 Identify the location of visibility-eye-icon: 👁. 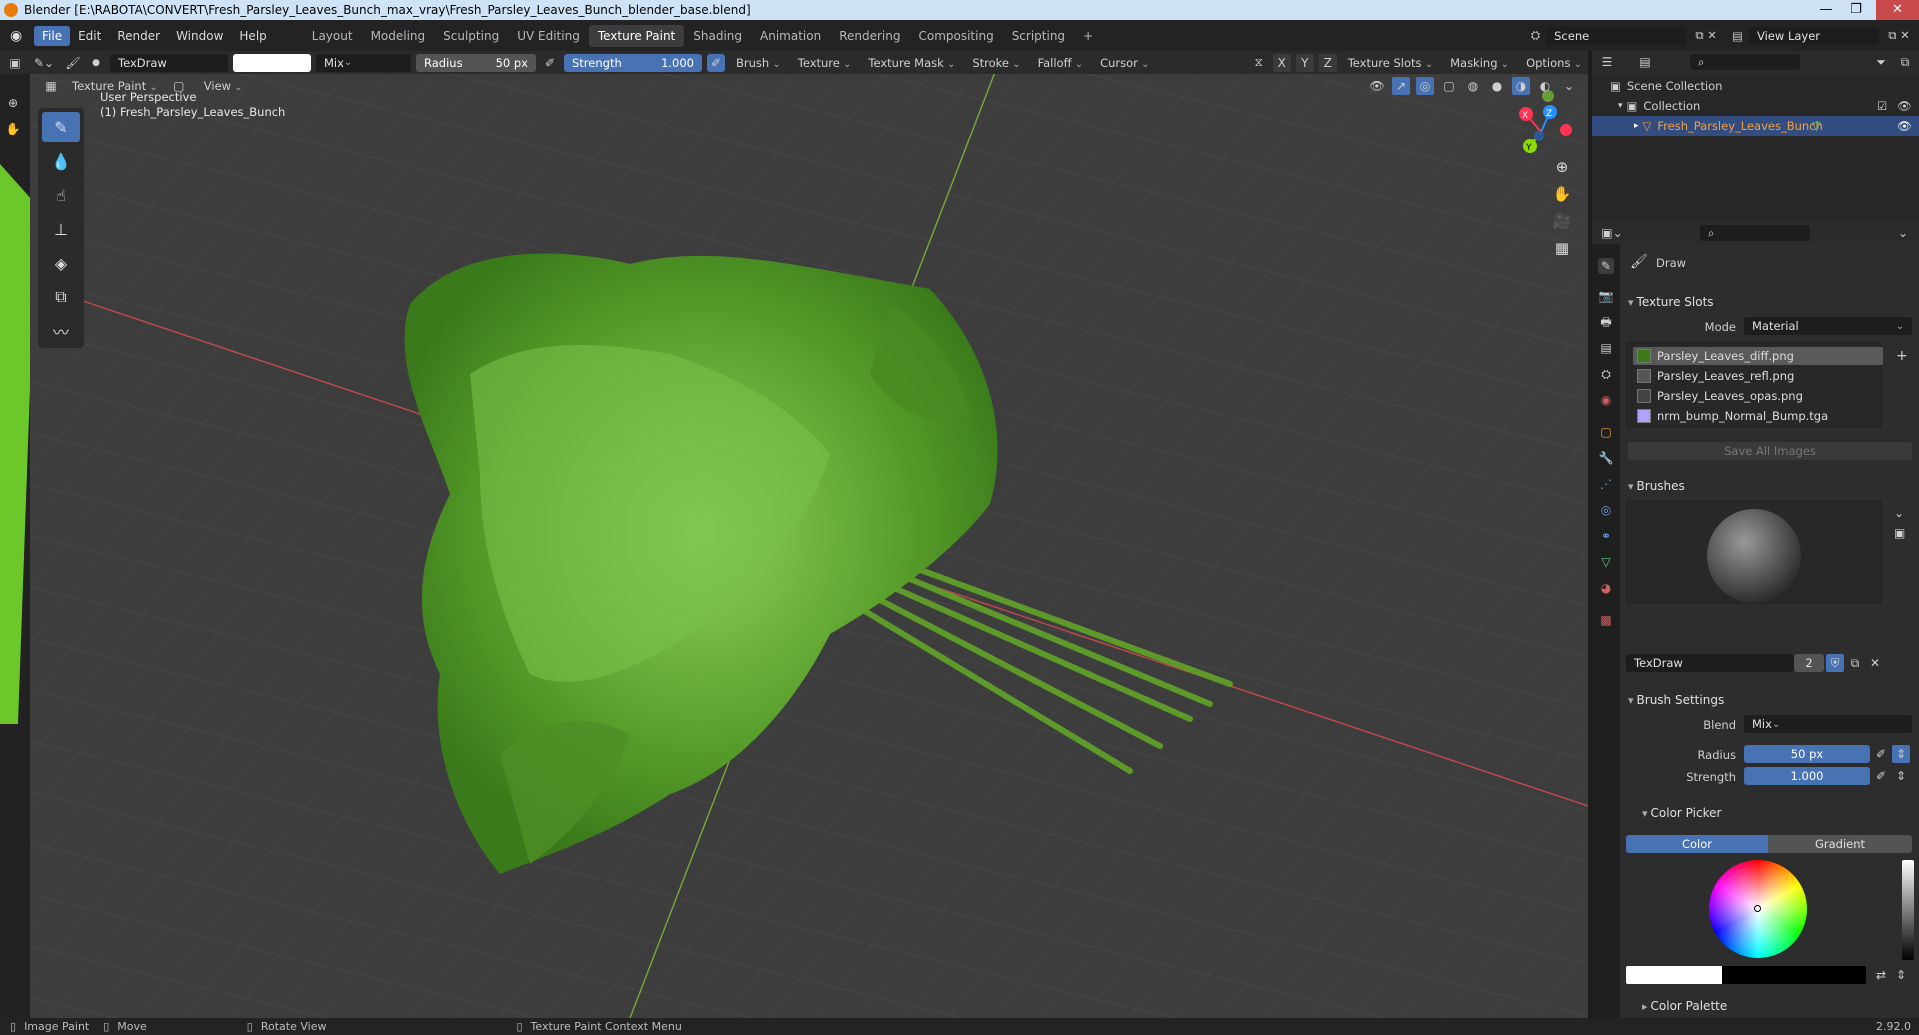
(1904, 126).